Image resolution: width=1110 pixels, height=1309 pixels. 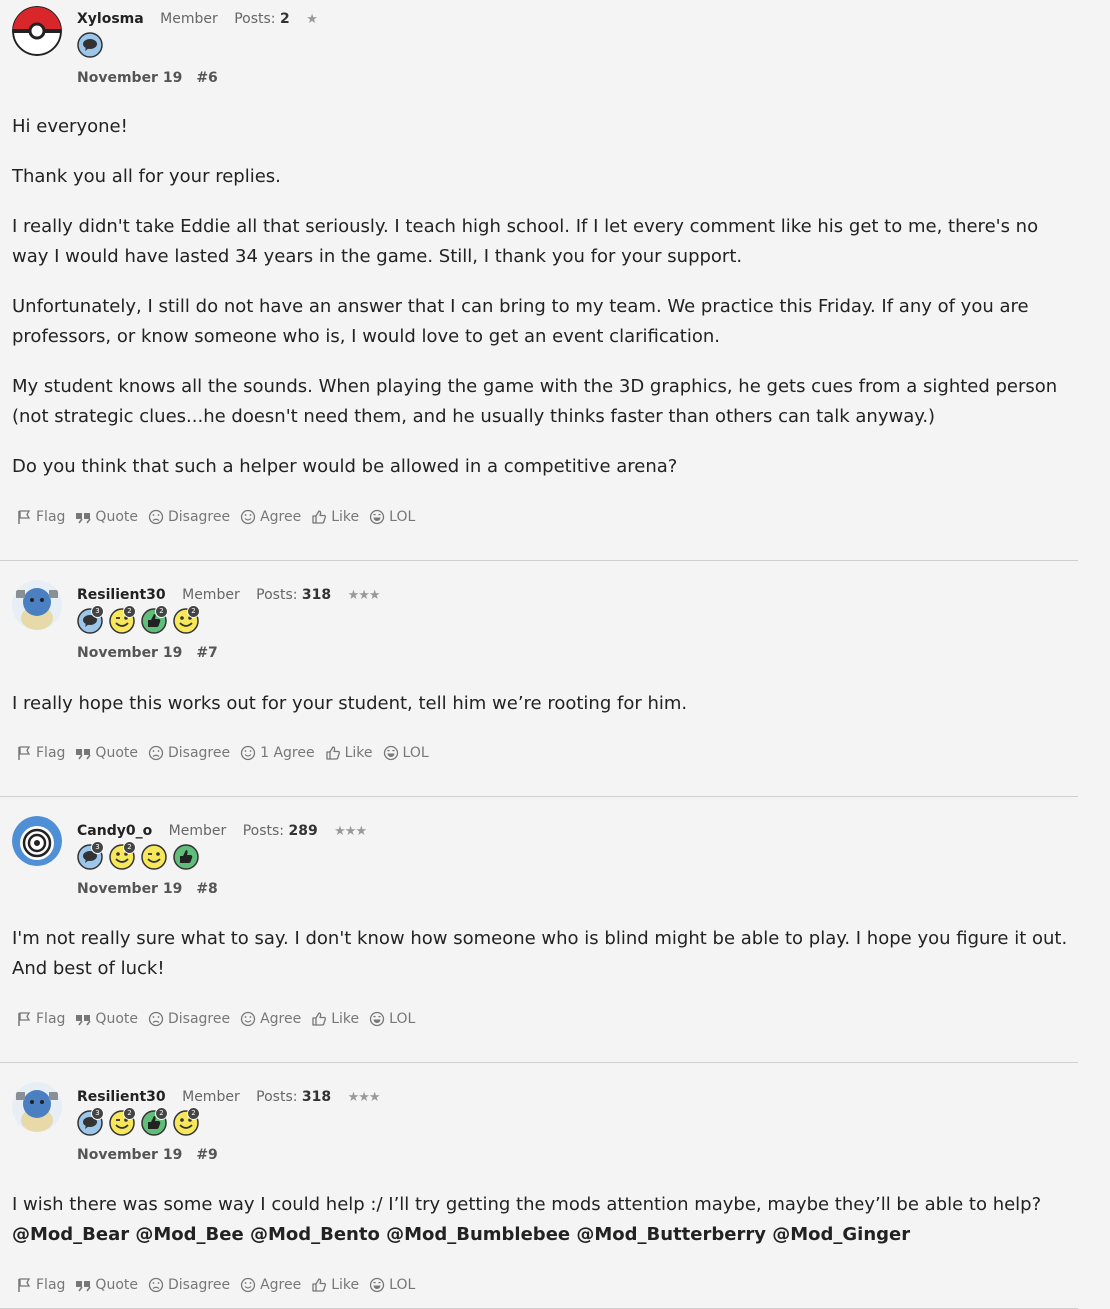 What do you see at coordinates (206, 889) in the screenshot?
I see `post-number: #8` at bounding box center [206, 889].